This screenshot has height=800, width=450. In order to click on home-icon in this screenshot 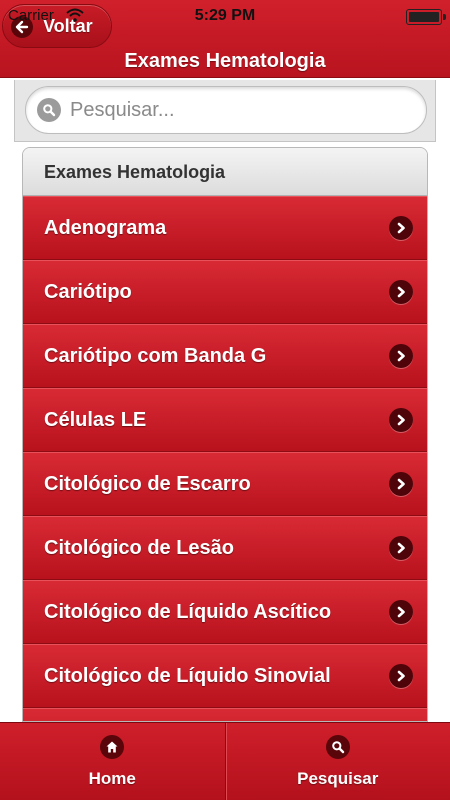, I will do `click(112, 747)`.